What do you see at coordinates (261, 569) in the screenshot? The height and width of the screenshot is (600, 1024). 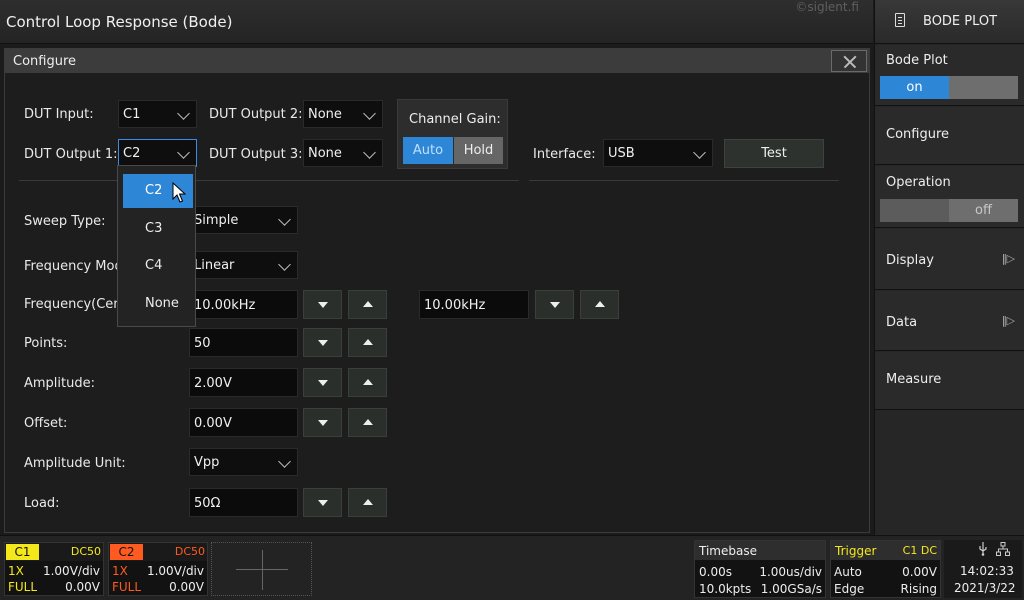 I see `add-channel-plus-icon` at bounding box center [261, 569].